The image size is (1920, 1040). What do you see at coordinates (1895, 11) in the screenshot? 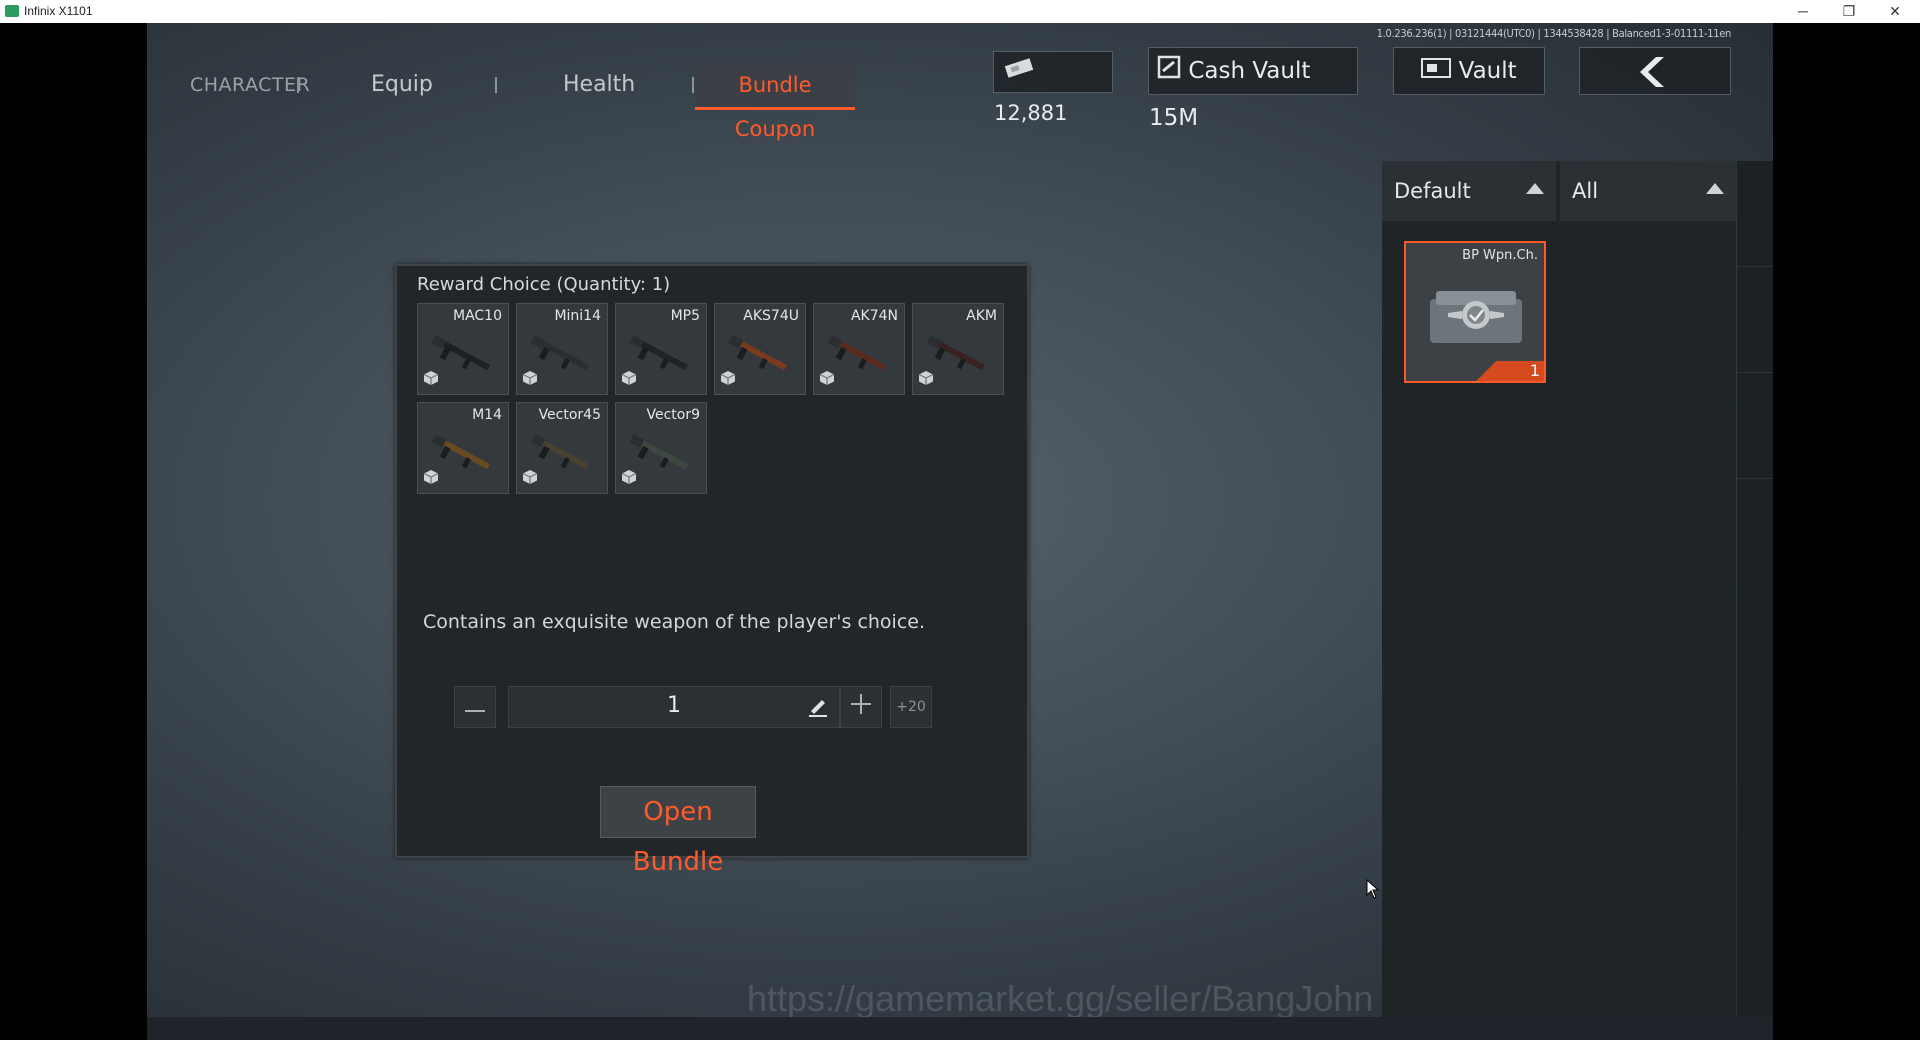
I see `close-button: ✕` at bounding box center [1895, 11].